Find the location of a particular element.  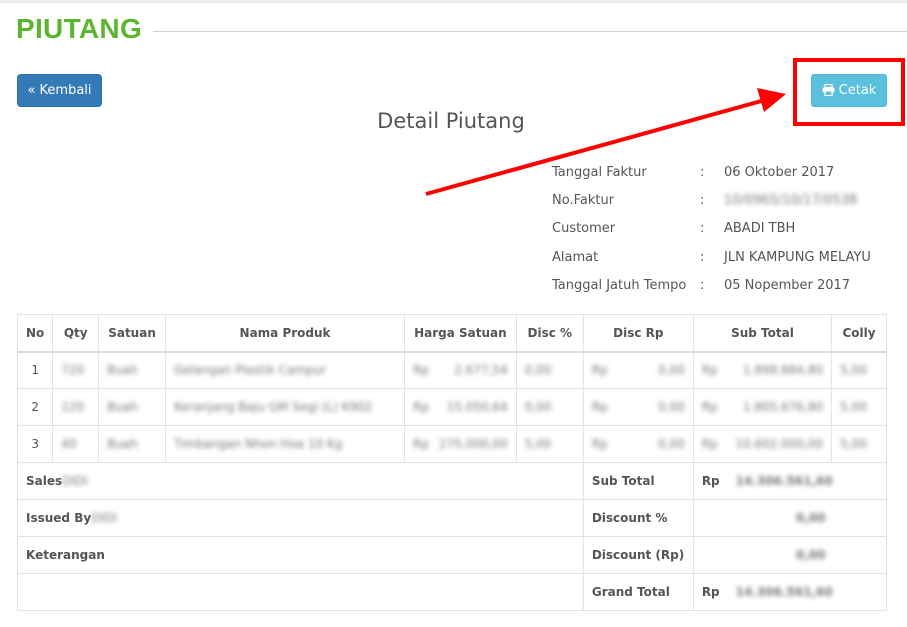

keterangan-label: Keterangan is located at coordinates (300, 555).